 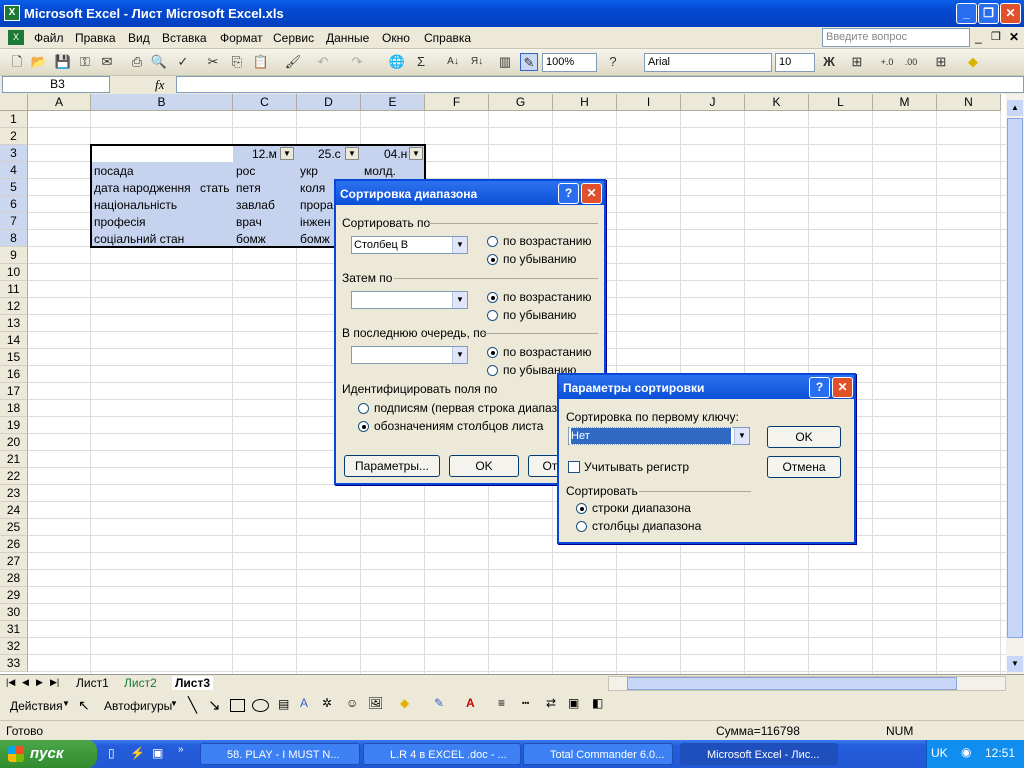 I want to click on casesens-checkbox, so click(x=574, y=467).